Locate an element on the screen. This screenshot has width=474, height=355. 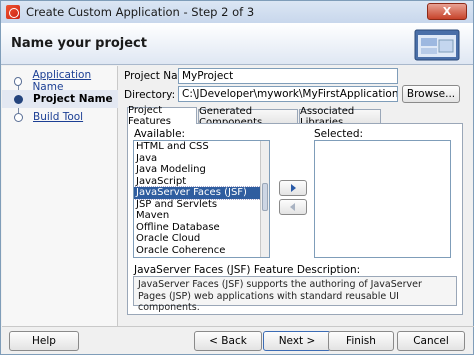
list-item: JSP and Servlets is located at coordinates (201, 205).